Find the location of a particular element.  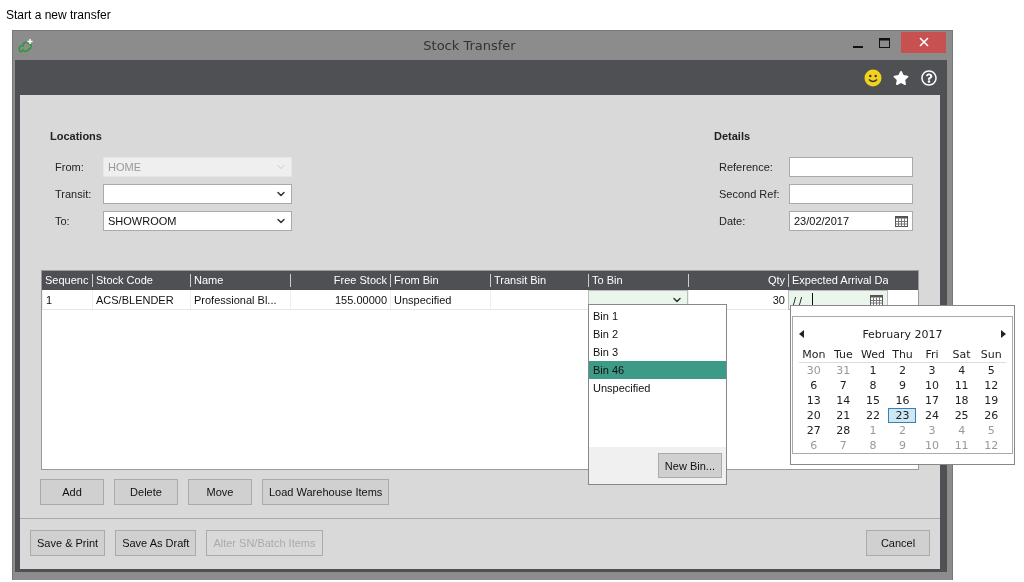

grid-button: Load Warehouse Items is located at coordinates (326, 492).